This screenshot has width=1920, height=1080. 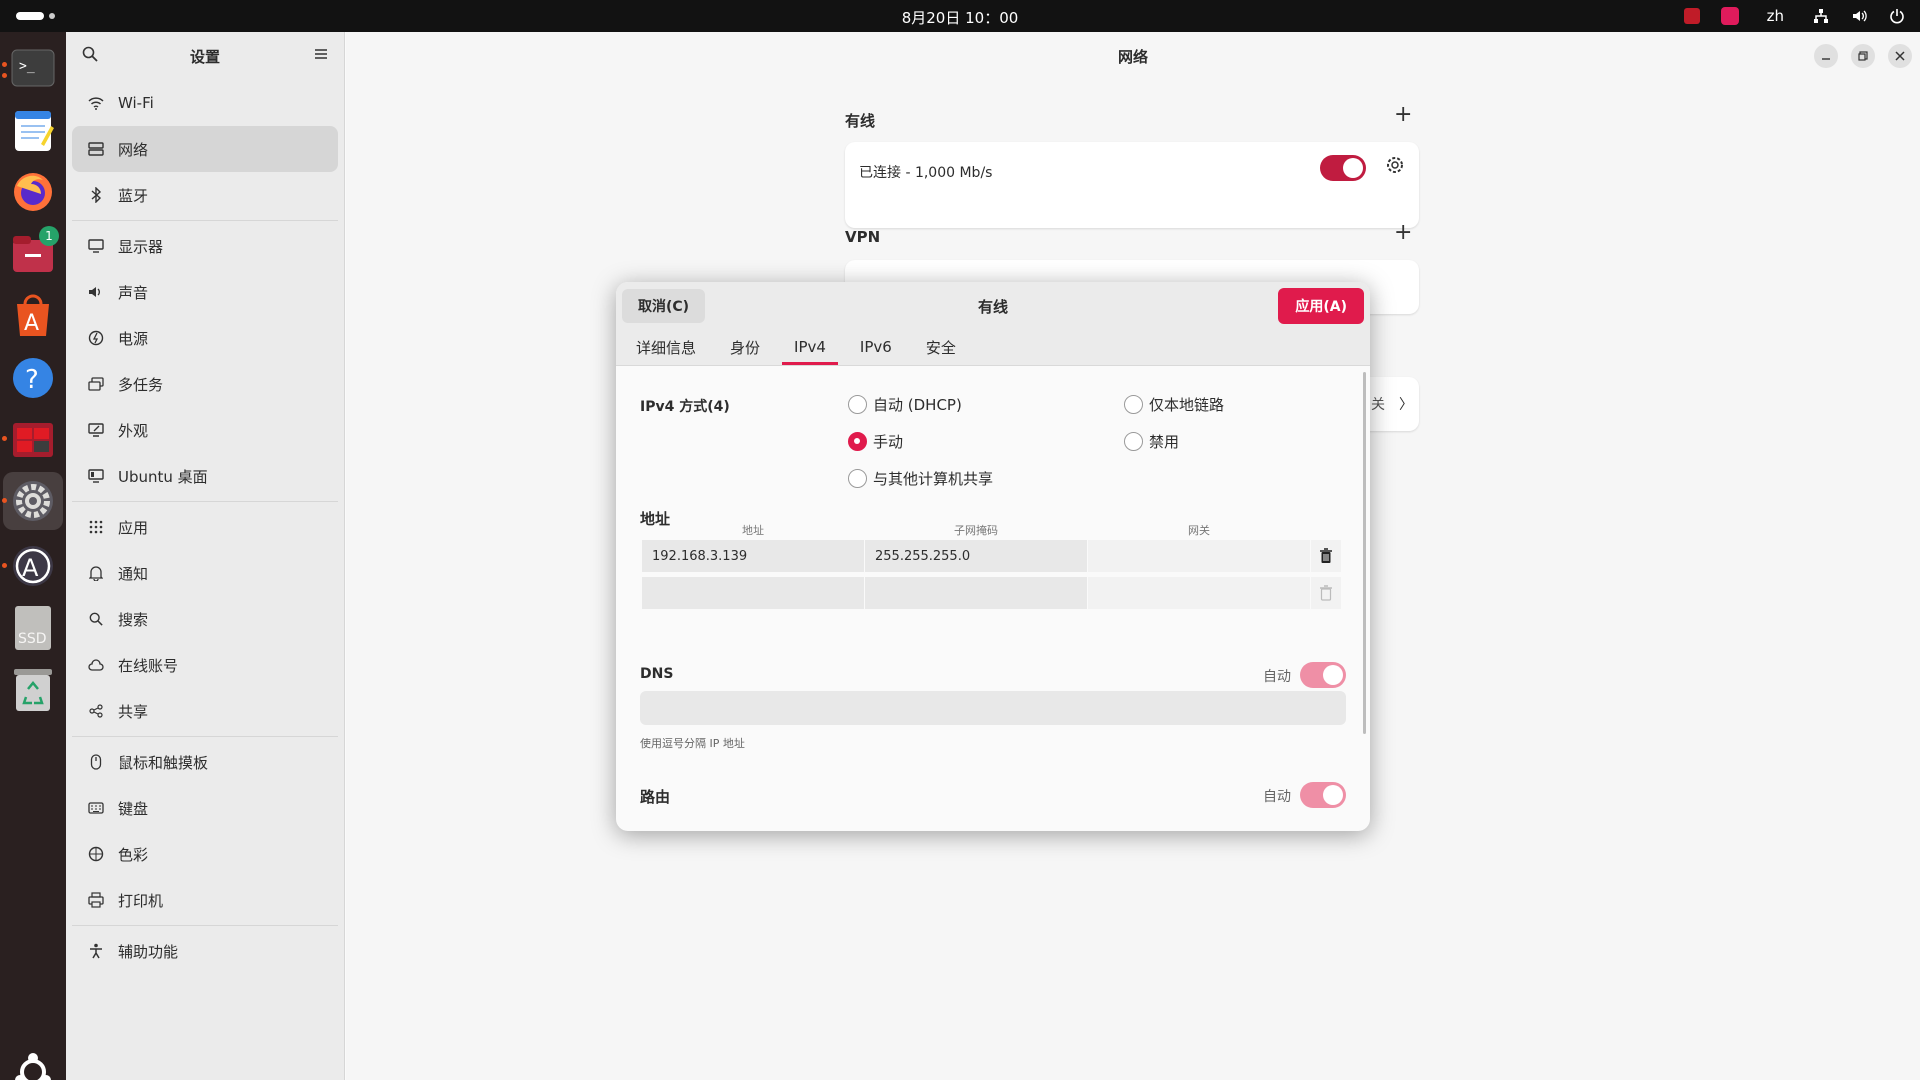 What do you see at coordinates (753, 530) in the screenshot?
I see `address-column-header: 地址` at bounding box center [753, 530].